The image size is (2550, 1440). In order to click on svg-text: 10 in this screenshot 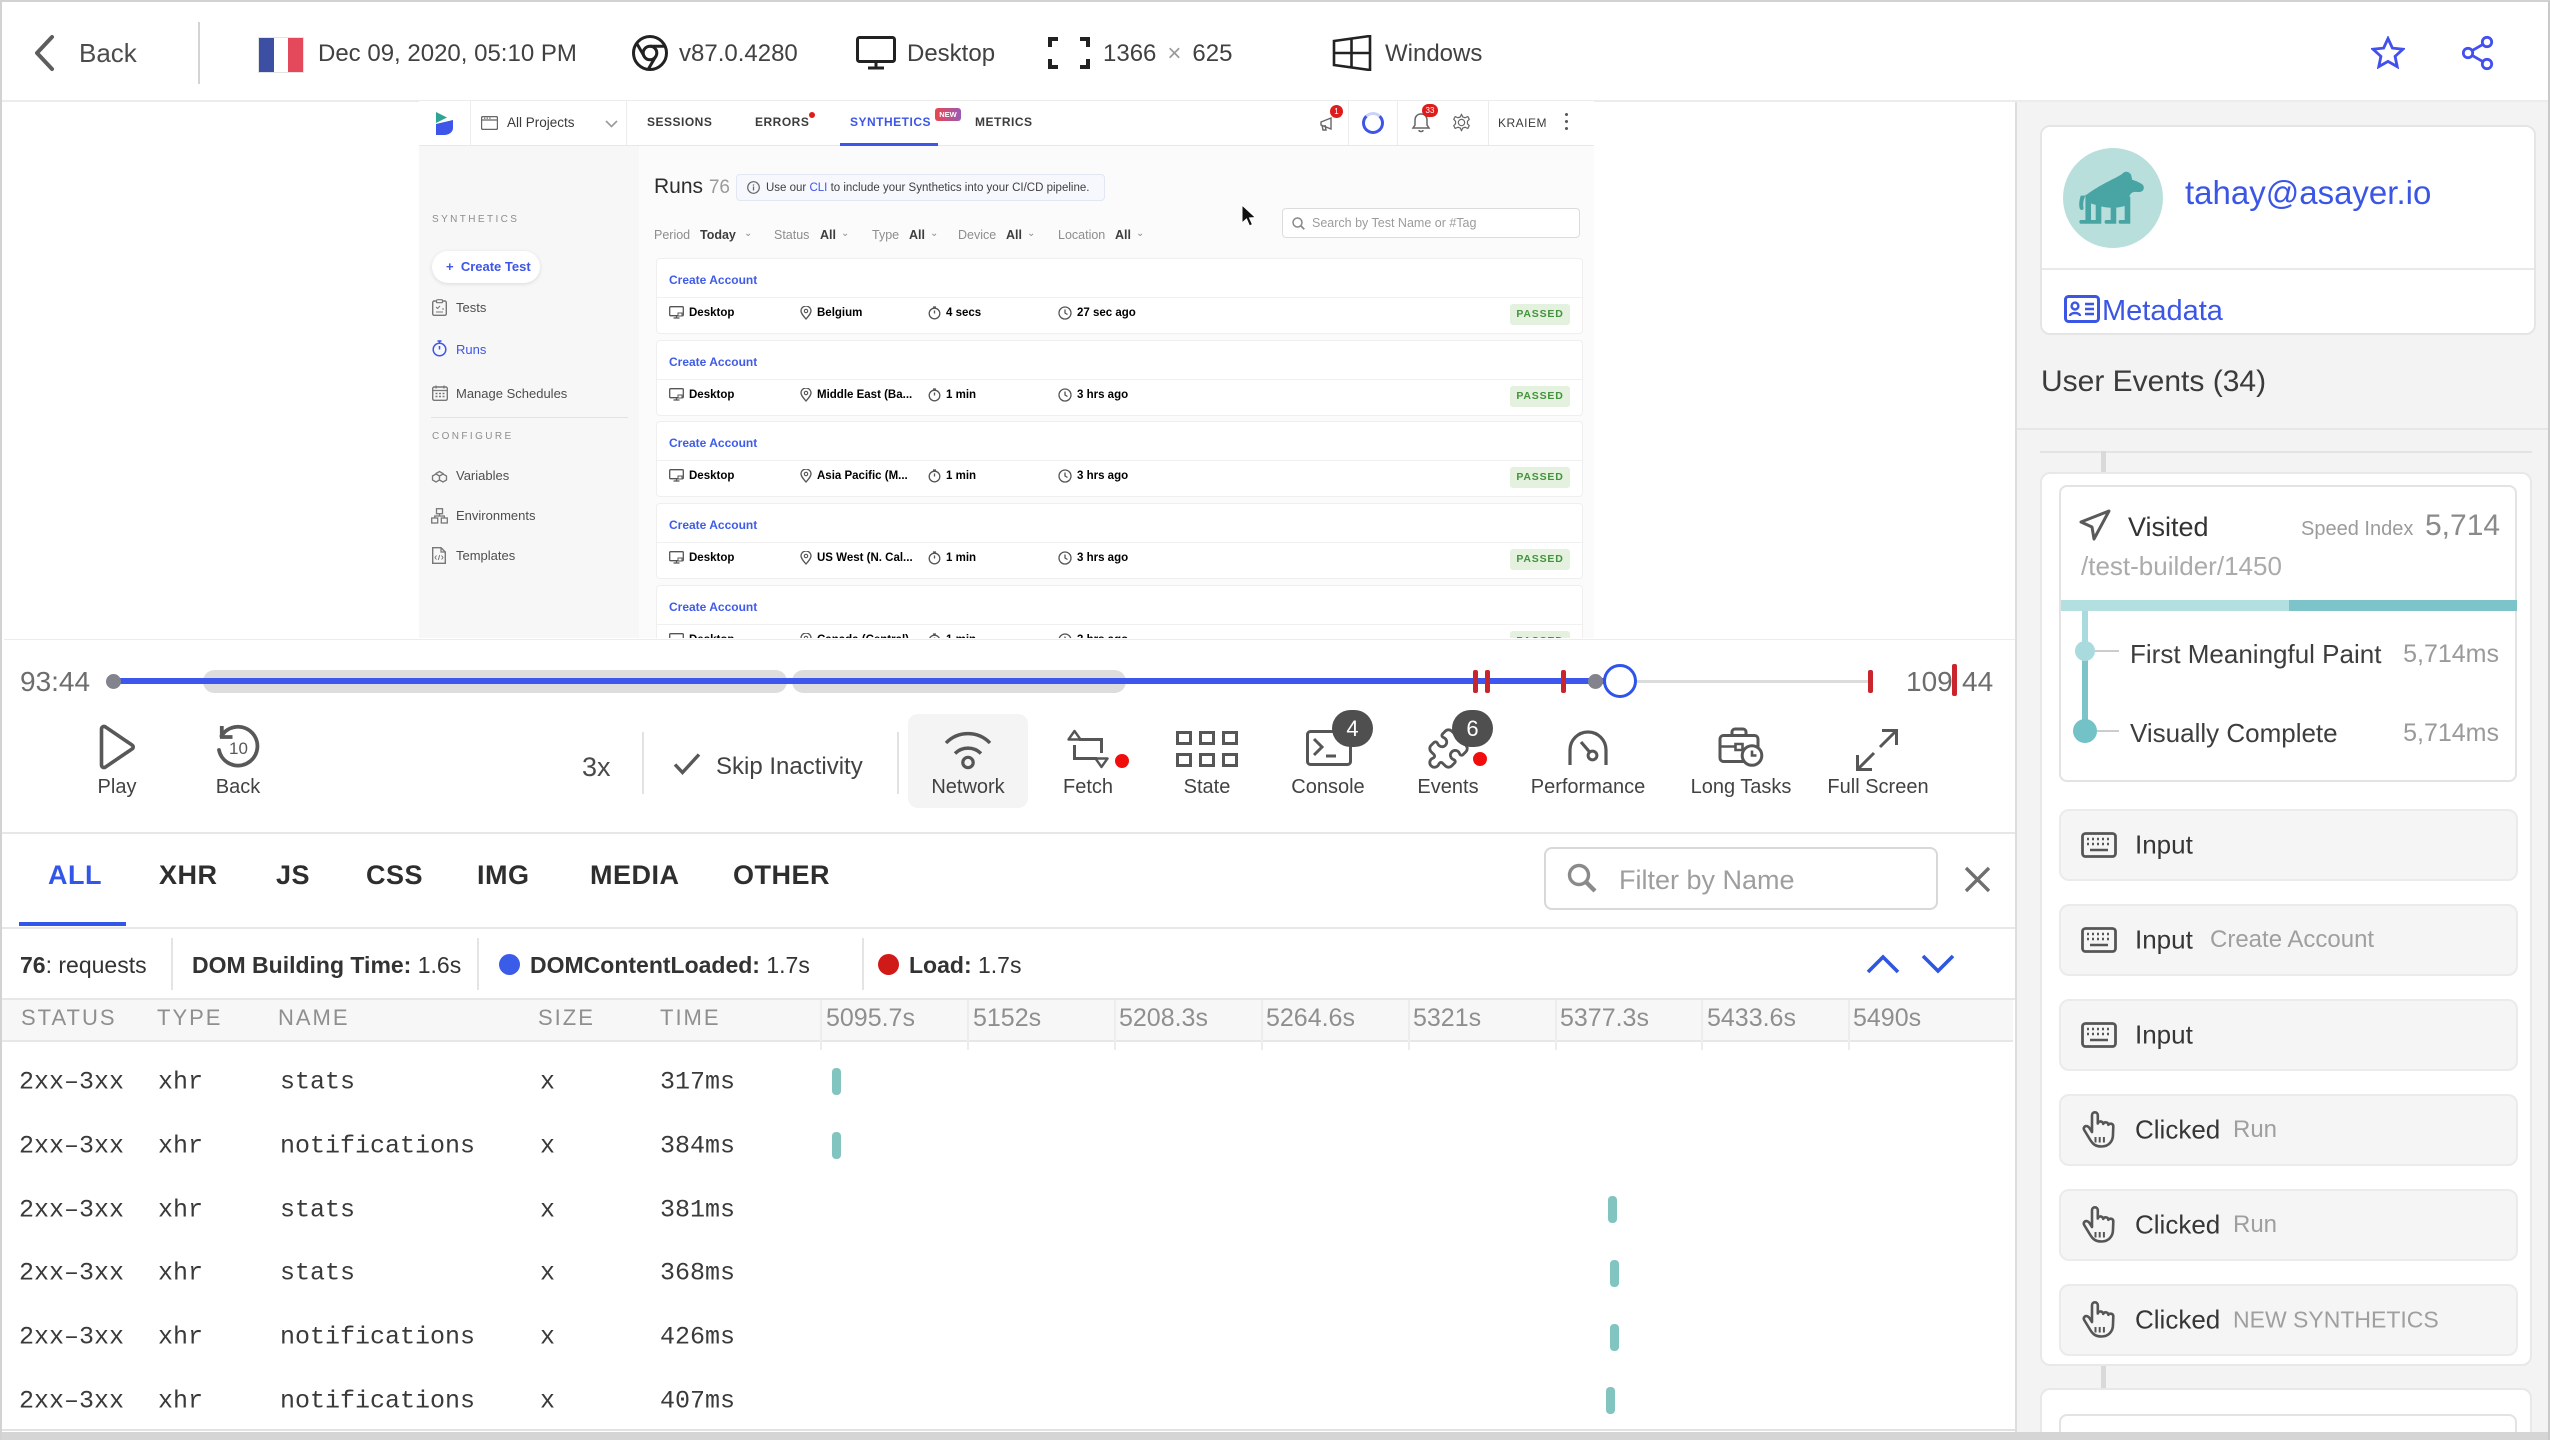, I will do `click(238, 748)`.